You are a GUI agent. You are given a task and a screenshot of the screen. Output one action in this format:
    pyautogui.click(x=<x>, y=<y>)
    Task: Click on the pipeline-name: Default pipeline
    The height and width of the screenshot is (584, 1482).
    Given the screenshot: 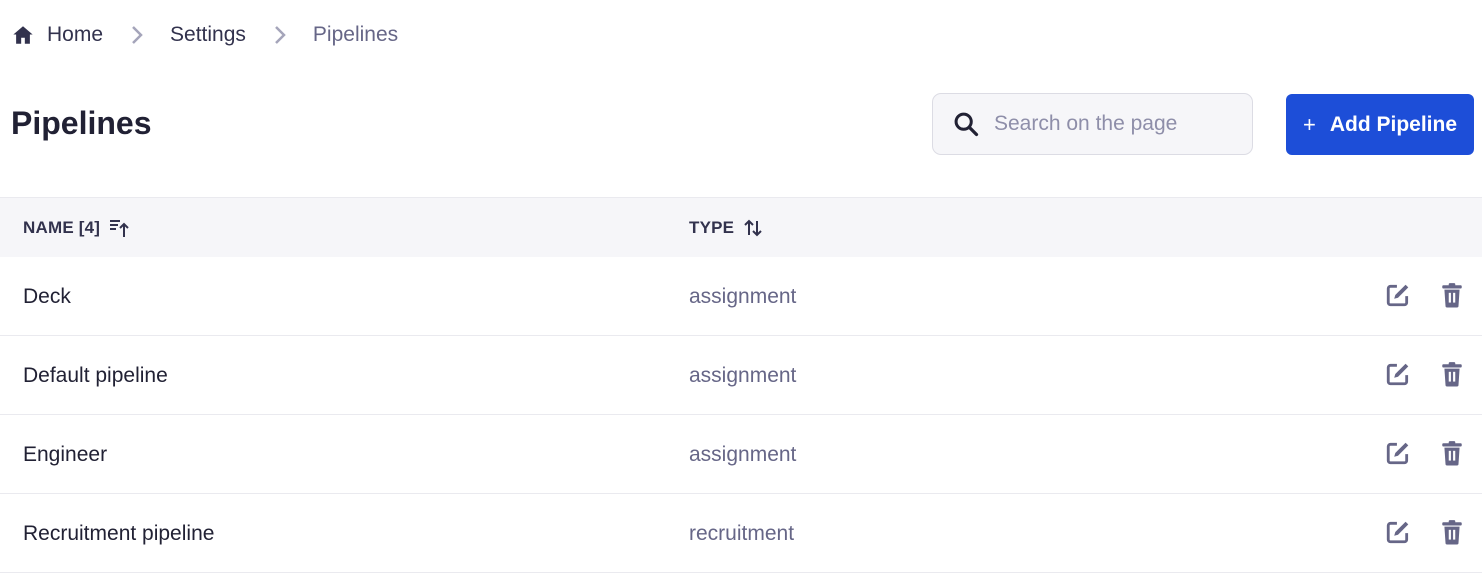 What is the action you would take?
    pyautogui.click(x=95, y=375)
    